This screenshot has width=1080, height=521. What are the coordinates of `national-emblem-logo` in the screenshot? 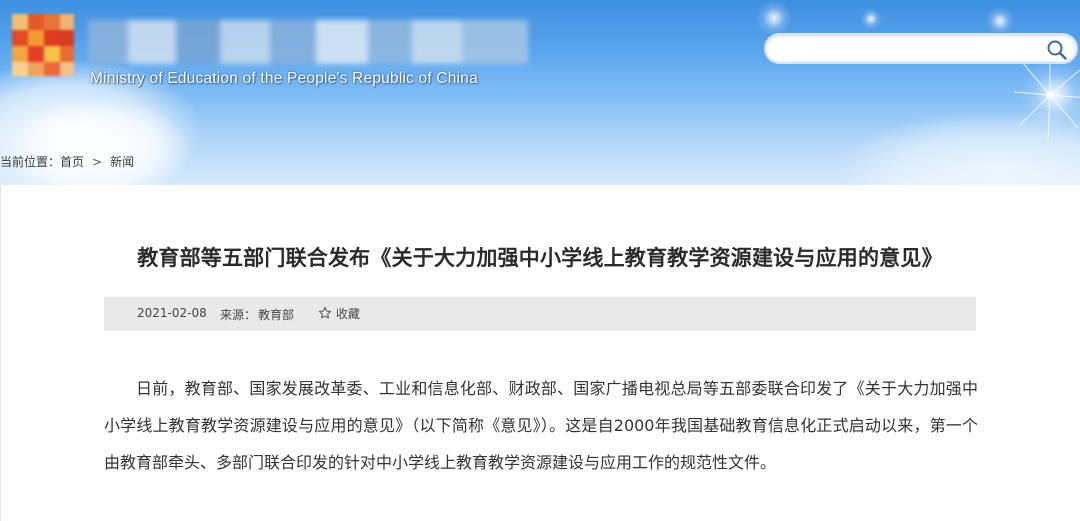 It's located at (43, 45).